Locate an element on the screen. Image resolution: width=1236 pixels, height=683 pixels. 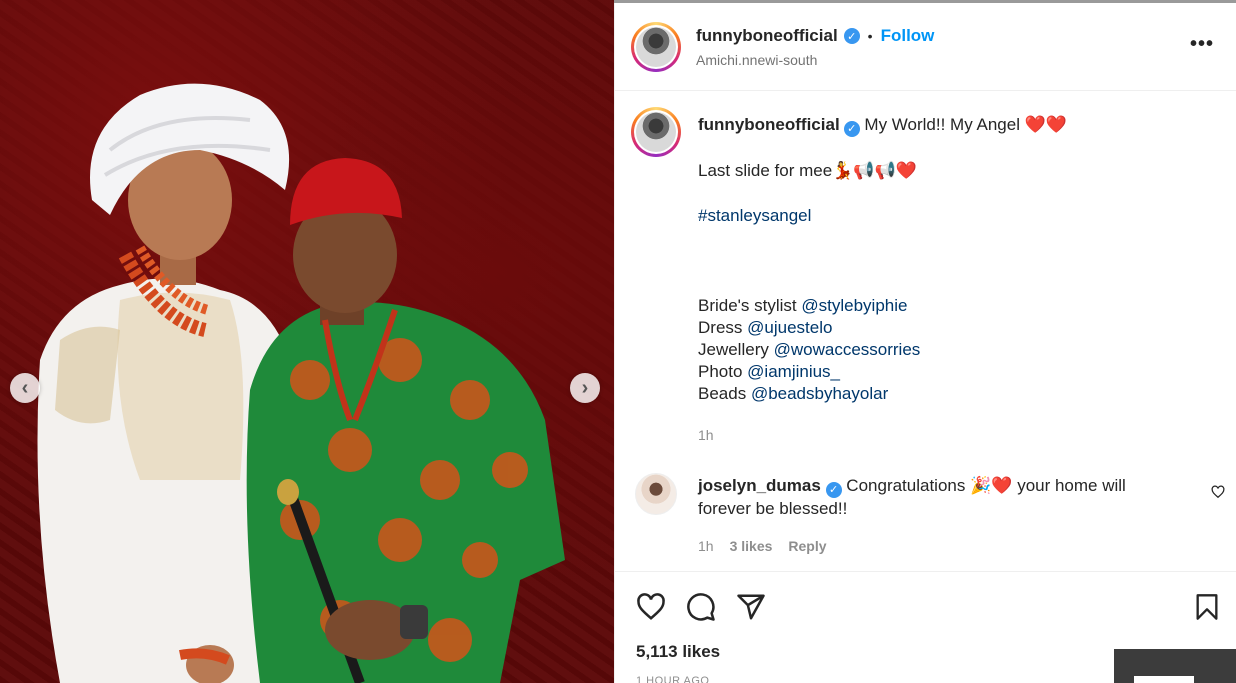
hashtag-link: #stanleysangel is located at coordinates (958, 216).